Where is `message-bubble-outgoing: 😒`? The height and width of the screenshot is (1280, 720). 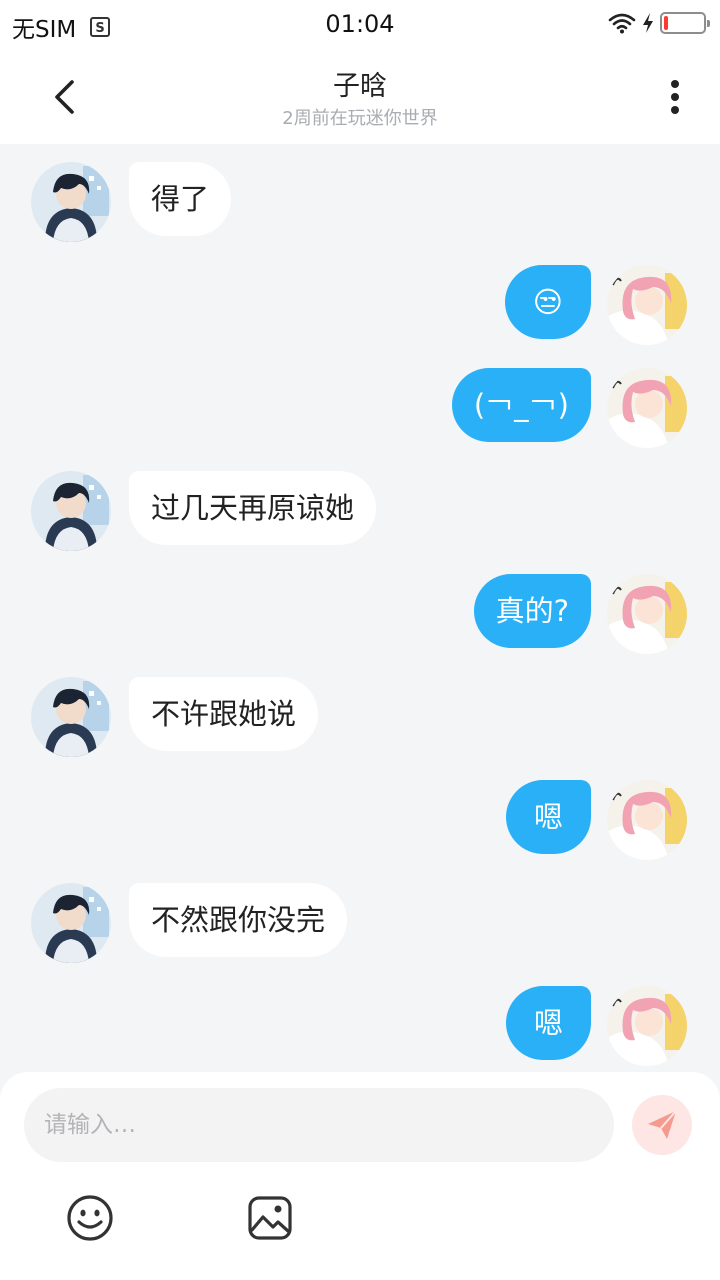 message-bubble-outgoing: 😒 is located at coordinates (547, 302).